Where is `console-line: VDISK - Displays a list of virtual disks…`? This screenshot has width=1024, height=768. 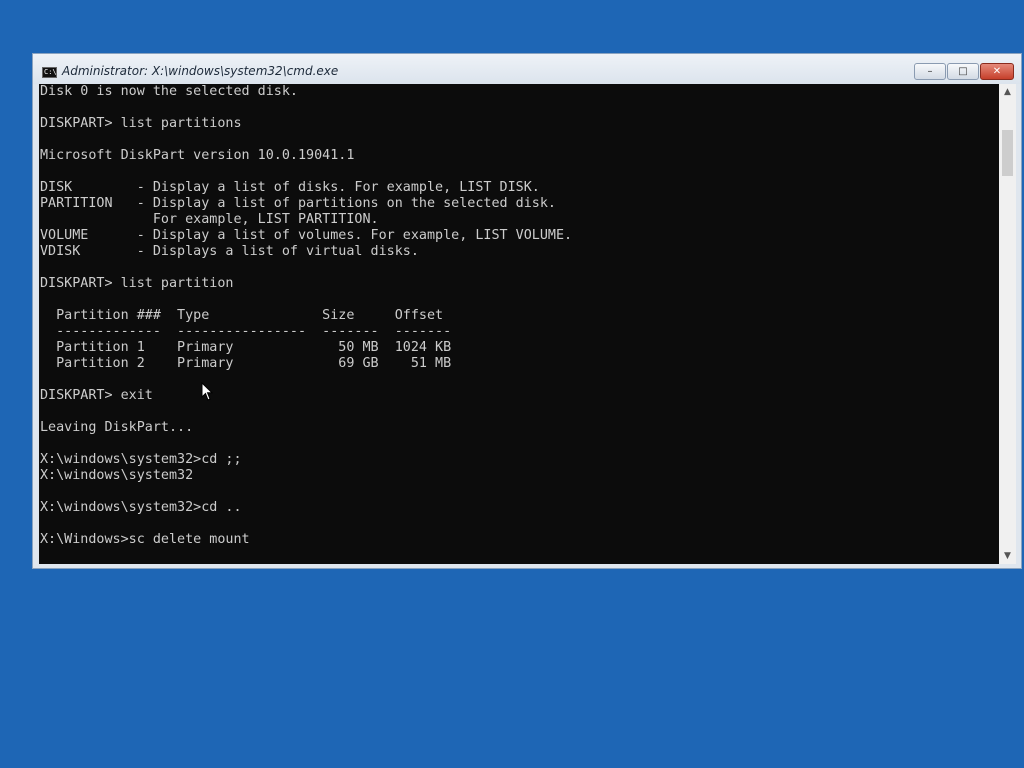
console-line: VDISK - Displays a list of virtual disks… is located at coordinates (229, 251).